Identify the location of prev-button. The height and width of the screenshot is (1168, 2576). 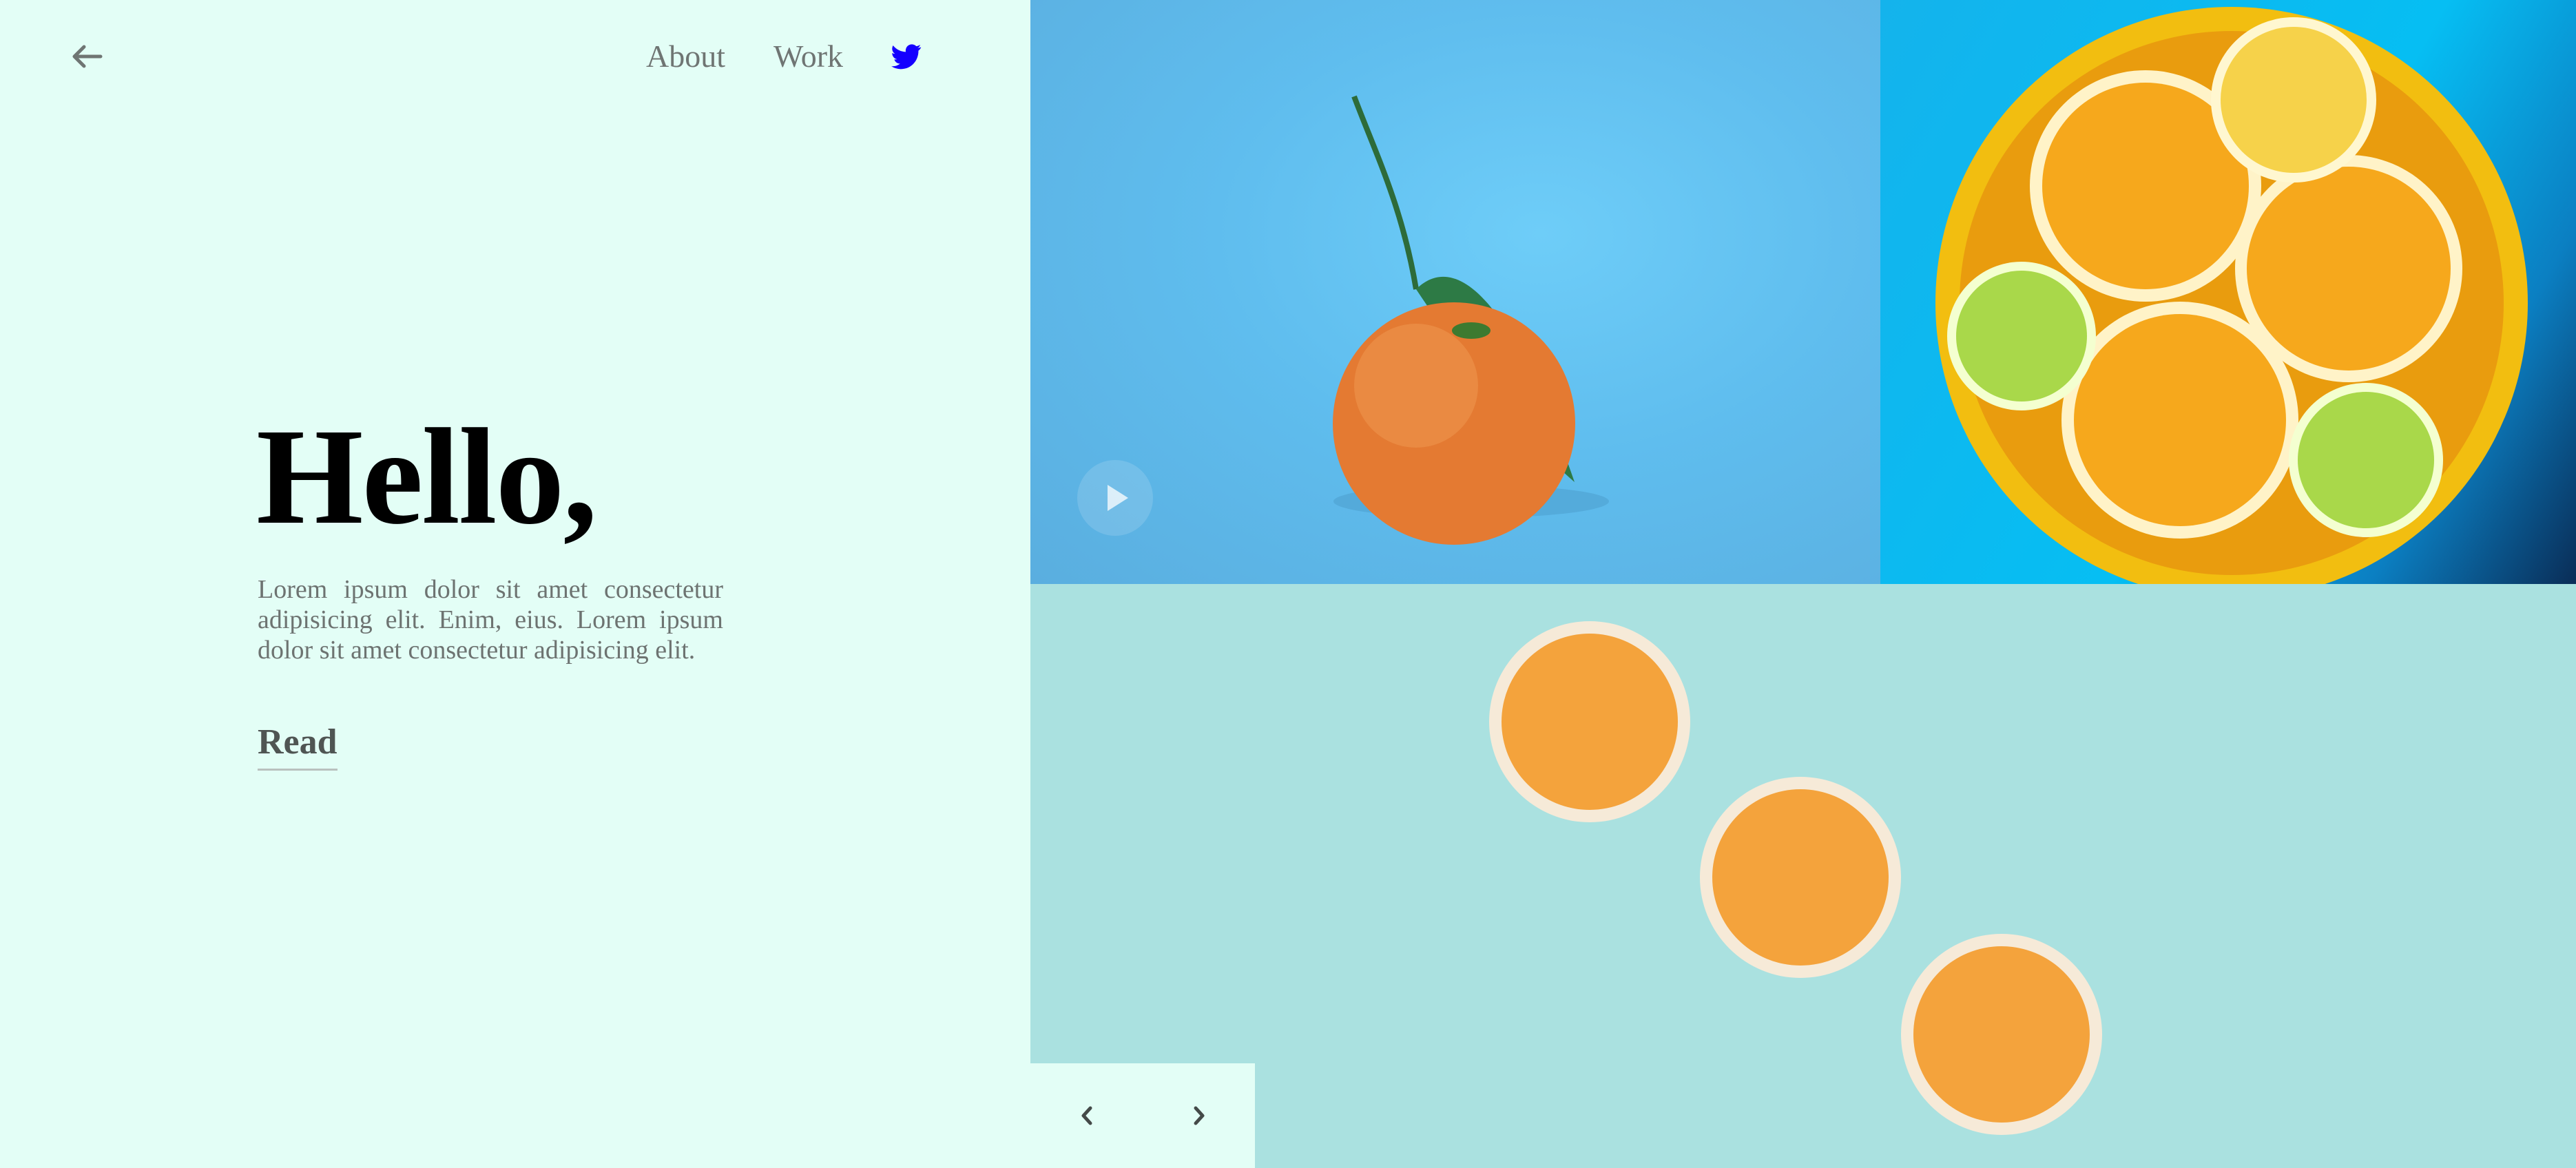
(1086, 1115).